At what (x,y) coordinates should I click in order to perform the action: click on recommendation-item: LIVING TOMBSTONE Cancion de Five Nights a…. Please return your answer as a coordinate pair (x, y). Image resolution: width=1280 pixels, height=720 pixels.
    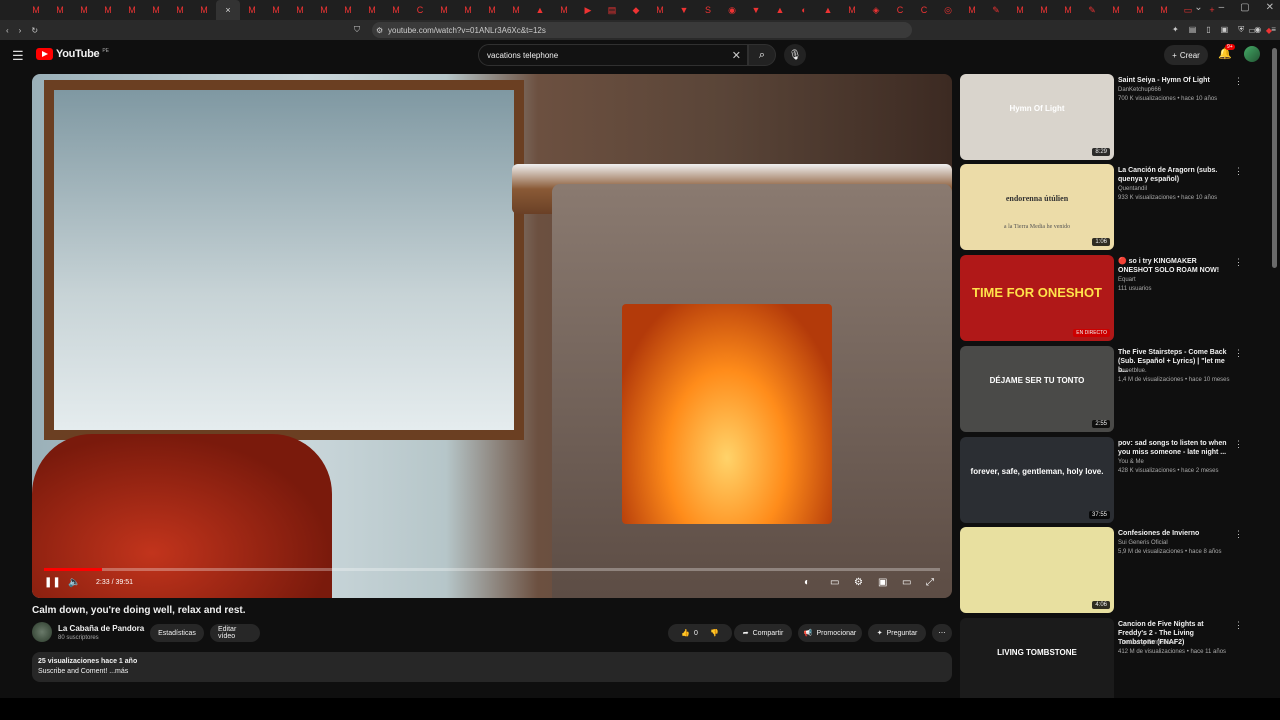
    Looking at the image, I should click on (1105, 661).